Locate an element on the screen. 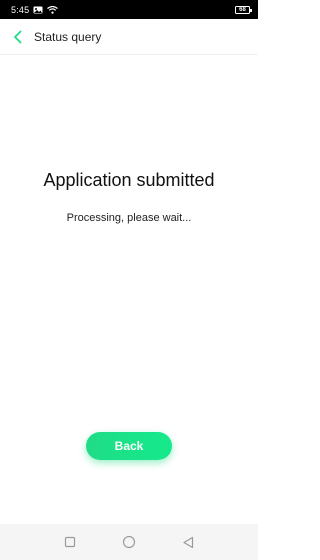  chevron-left-icon is located at coordinates (18, 37).